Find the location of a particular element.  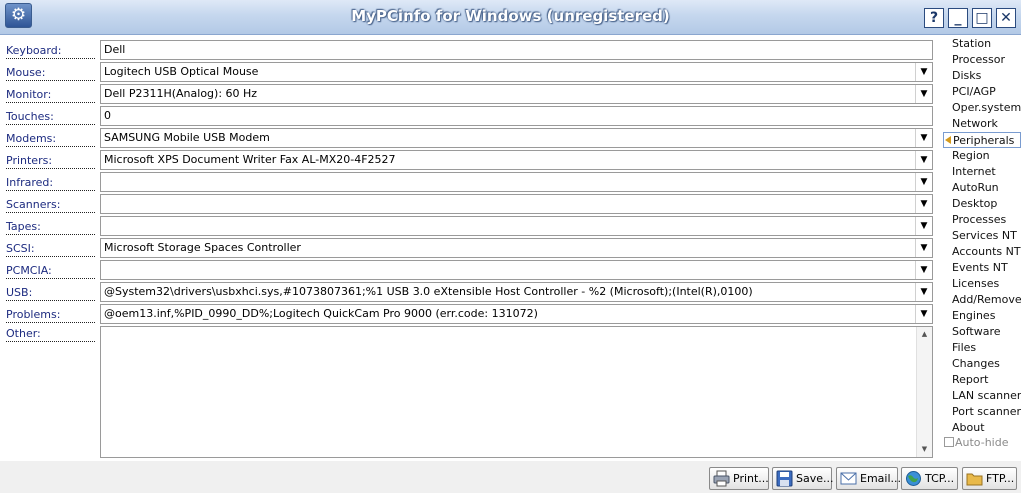

sidebar-item-label: Port scanner is located at coordinates (986, 411).